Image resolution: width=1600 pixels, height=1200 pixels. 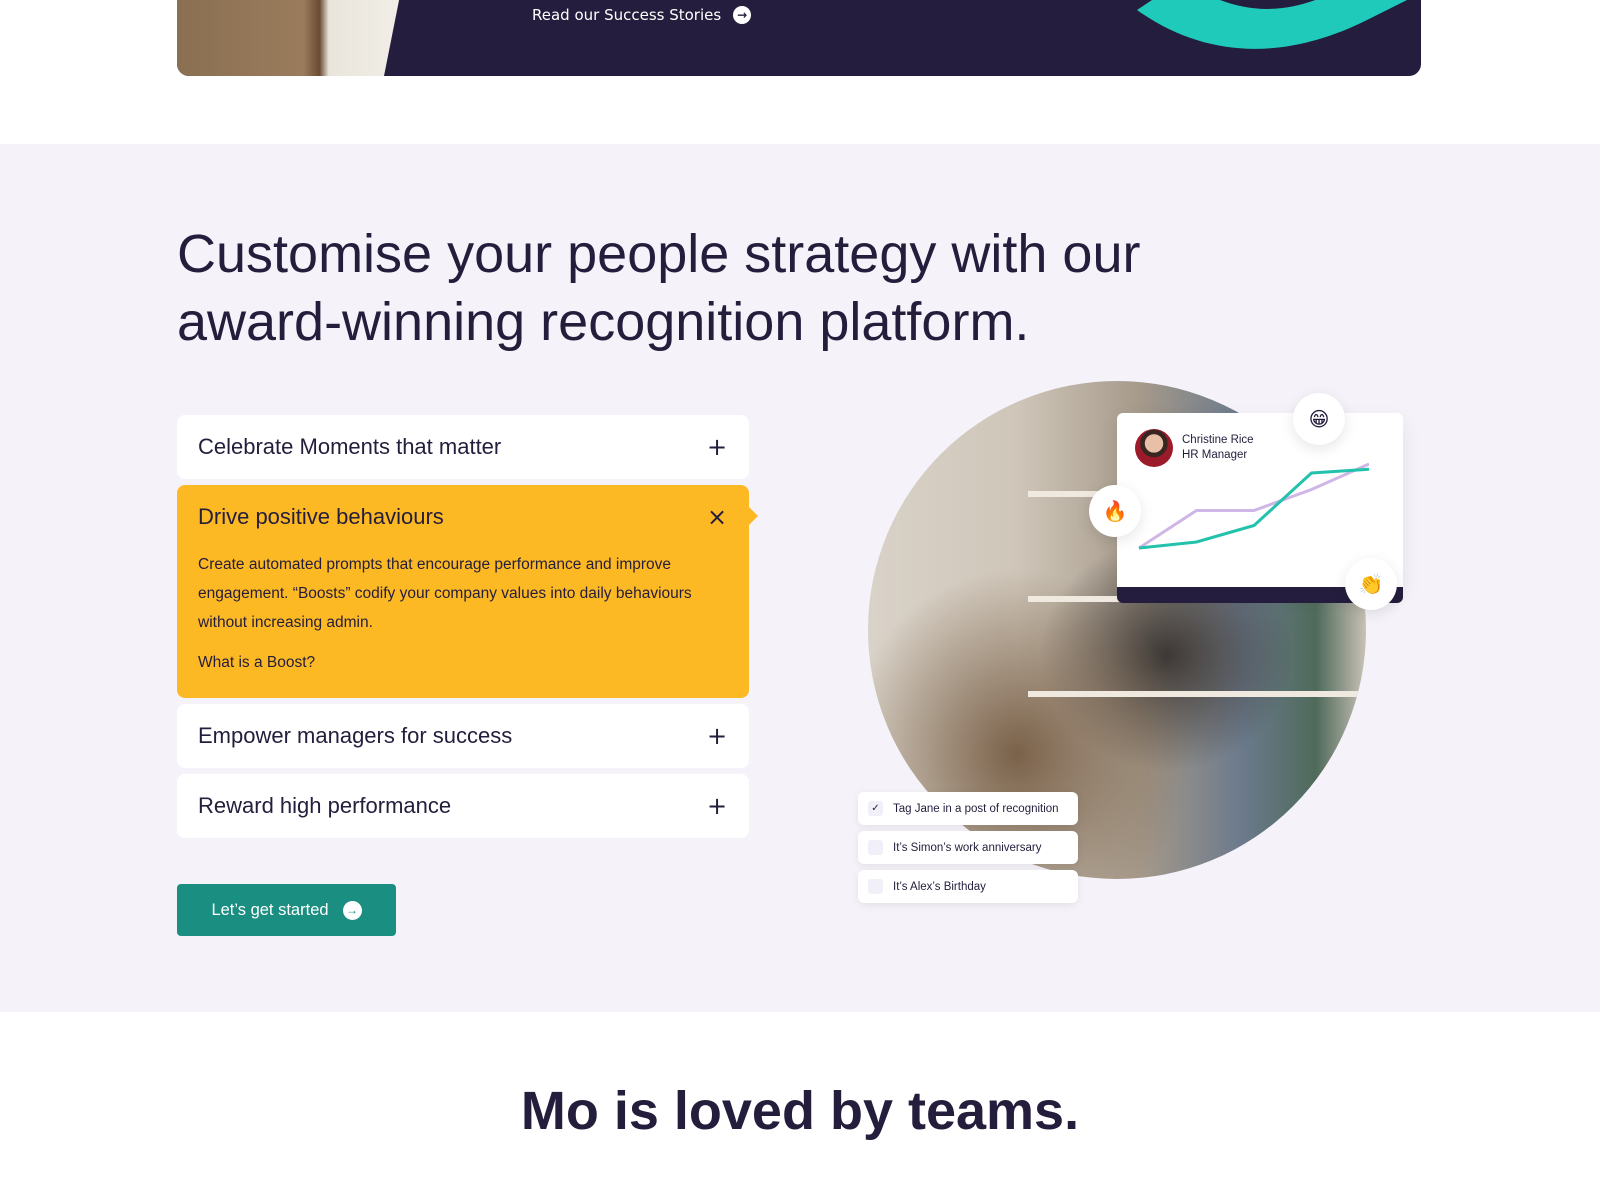 I want to click on headline-line-2: award-winning recognition platform., so click(x=603, y=322).